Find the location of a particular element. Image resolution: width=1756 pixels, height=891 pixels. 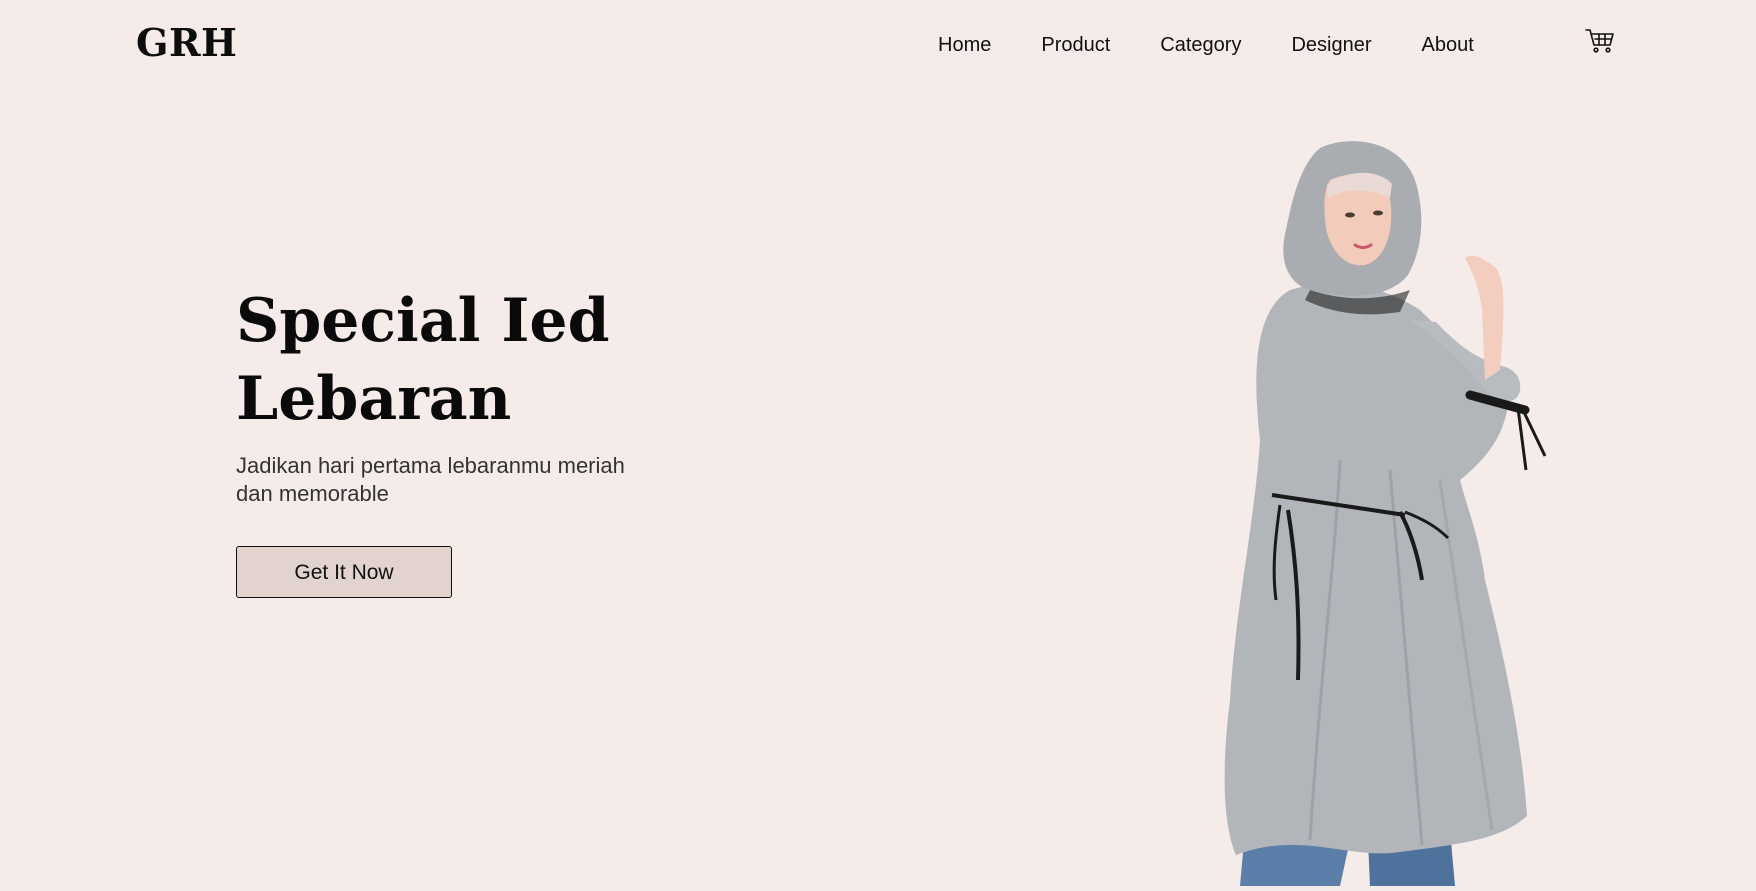

nav-item-product: Product is located at coordinates (1075, 45).